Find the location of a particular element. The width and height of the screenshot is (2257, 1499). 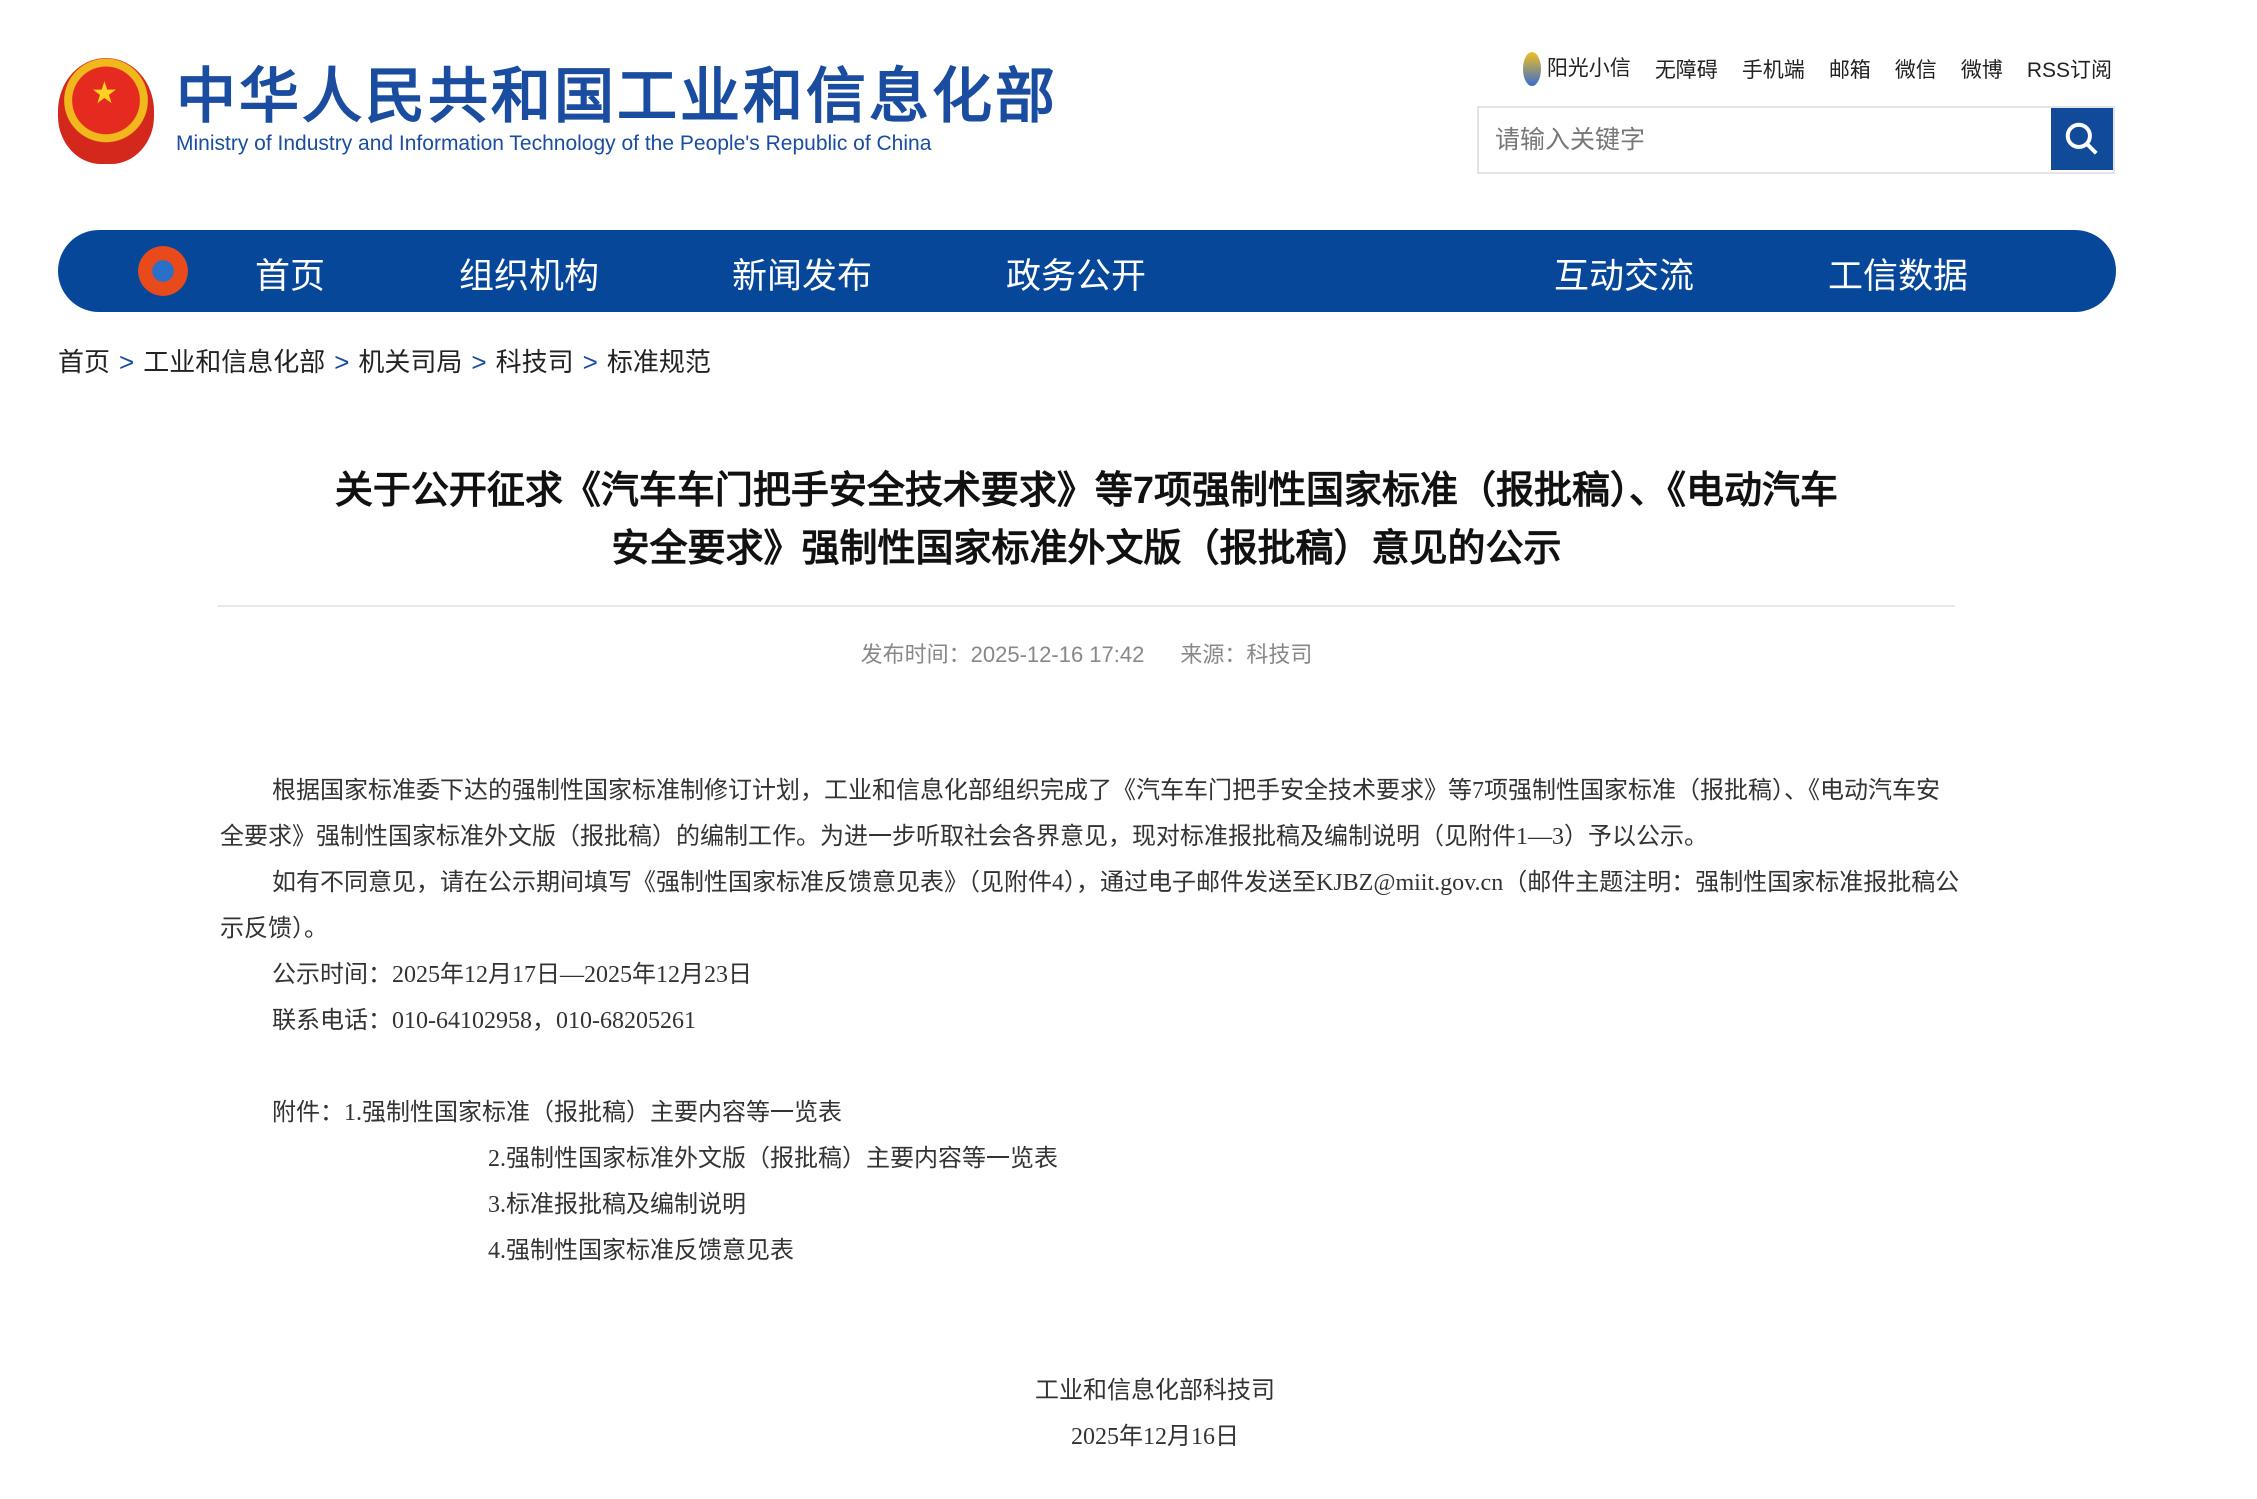

main-nav: 首页 组织机构 新闻发布 政务公开 互动交流 工信数据 is located at coordinates (1087, 271).